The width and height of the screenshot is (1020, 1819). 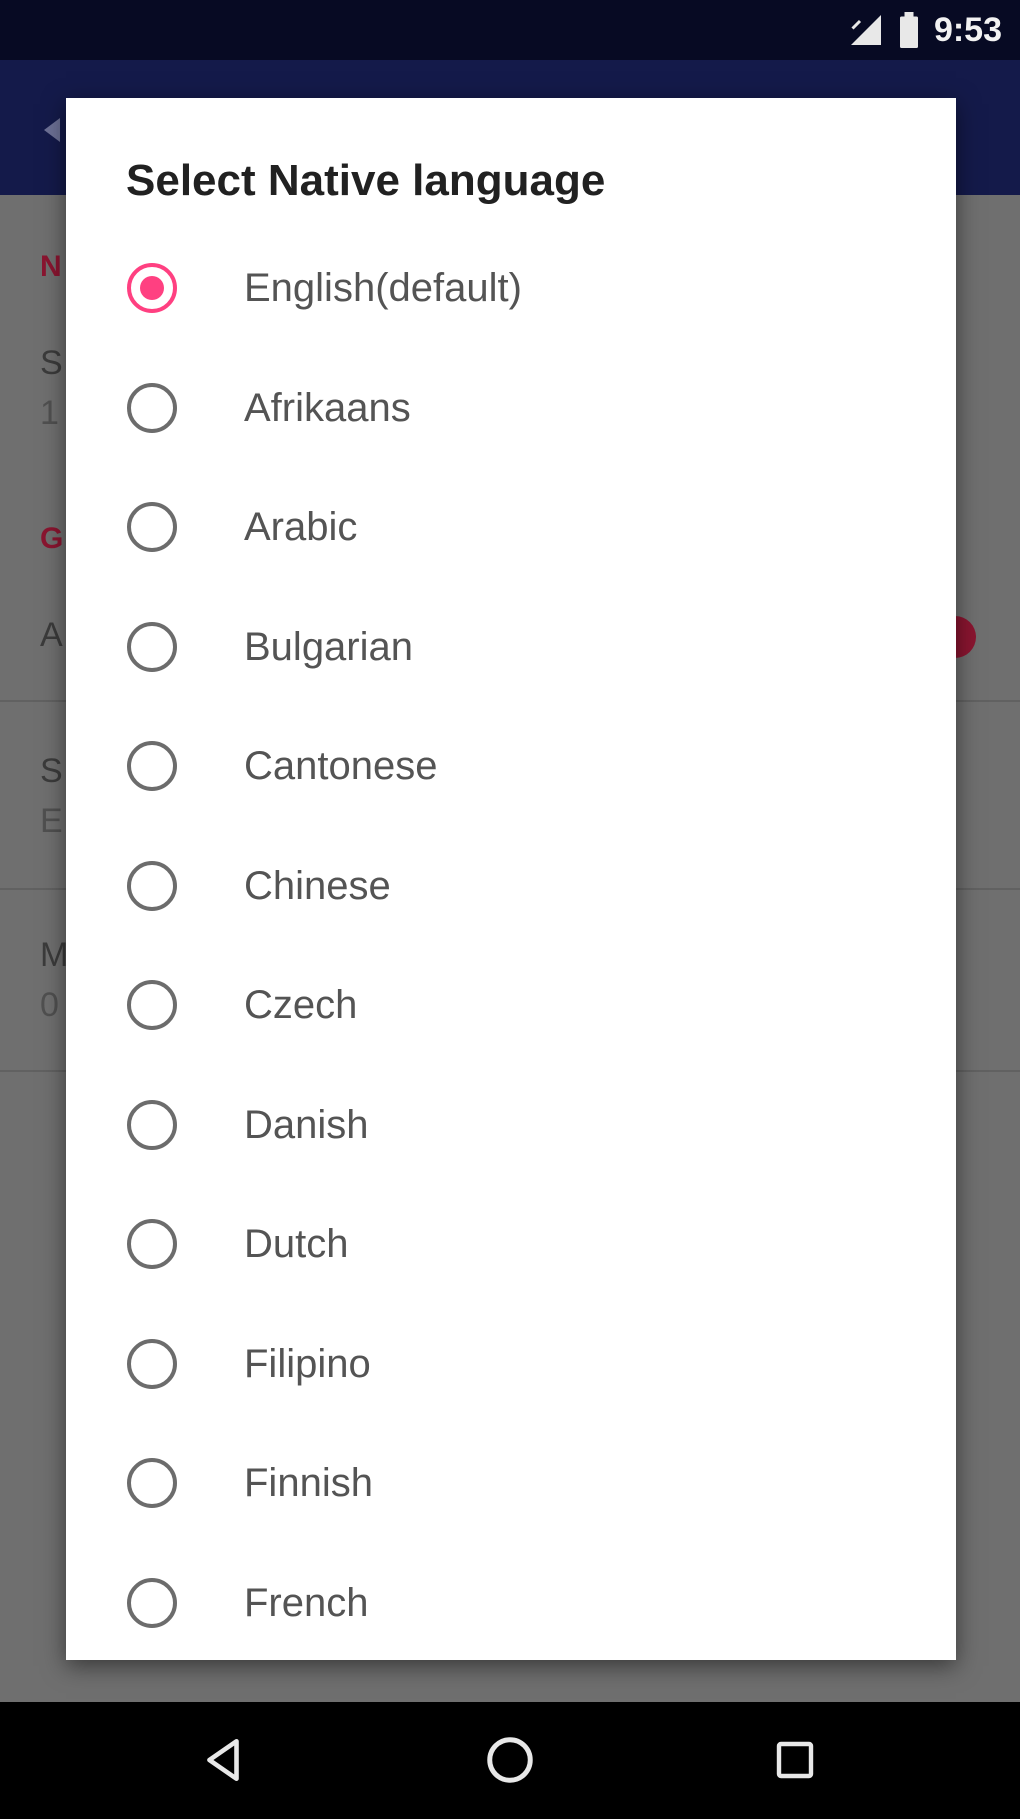 What do you see at coordinates (306, 1602) in the screenshot?
I see `option-label: French` at bounding box center [306, 1602].